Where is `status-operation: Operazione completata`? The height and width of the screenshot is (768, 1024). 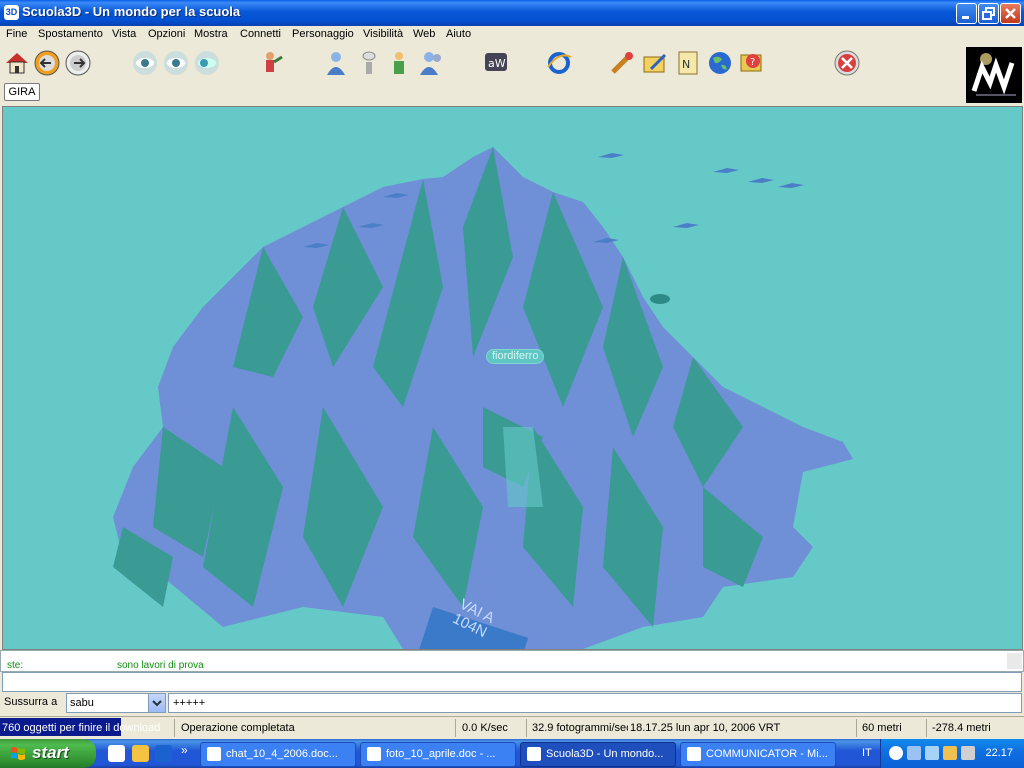
status-operation: Operazione completata is located at coordinates (238, 728).